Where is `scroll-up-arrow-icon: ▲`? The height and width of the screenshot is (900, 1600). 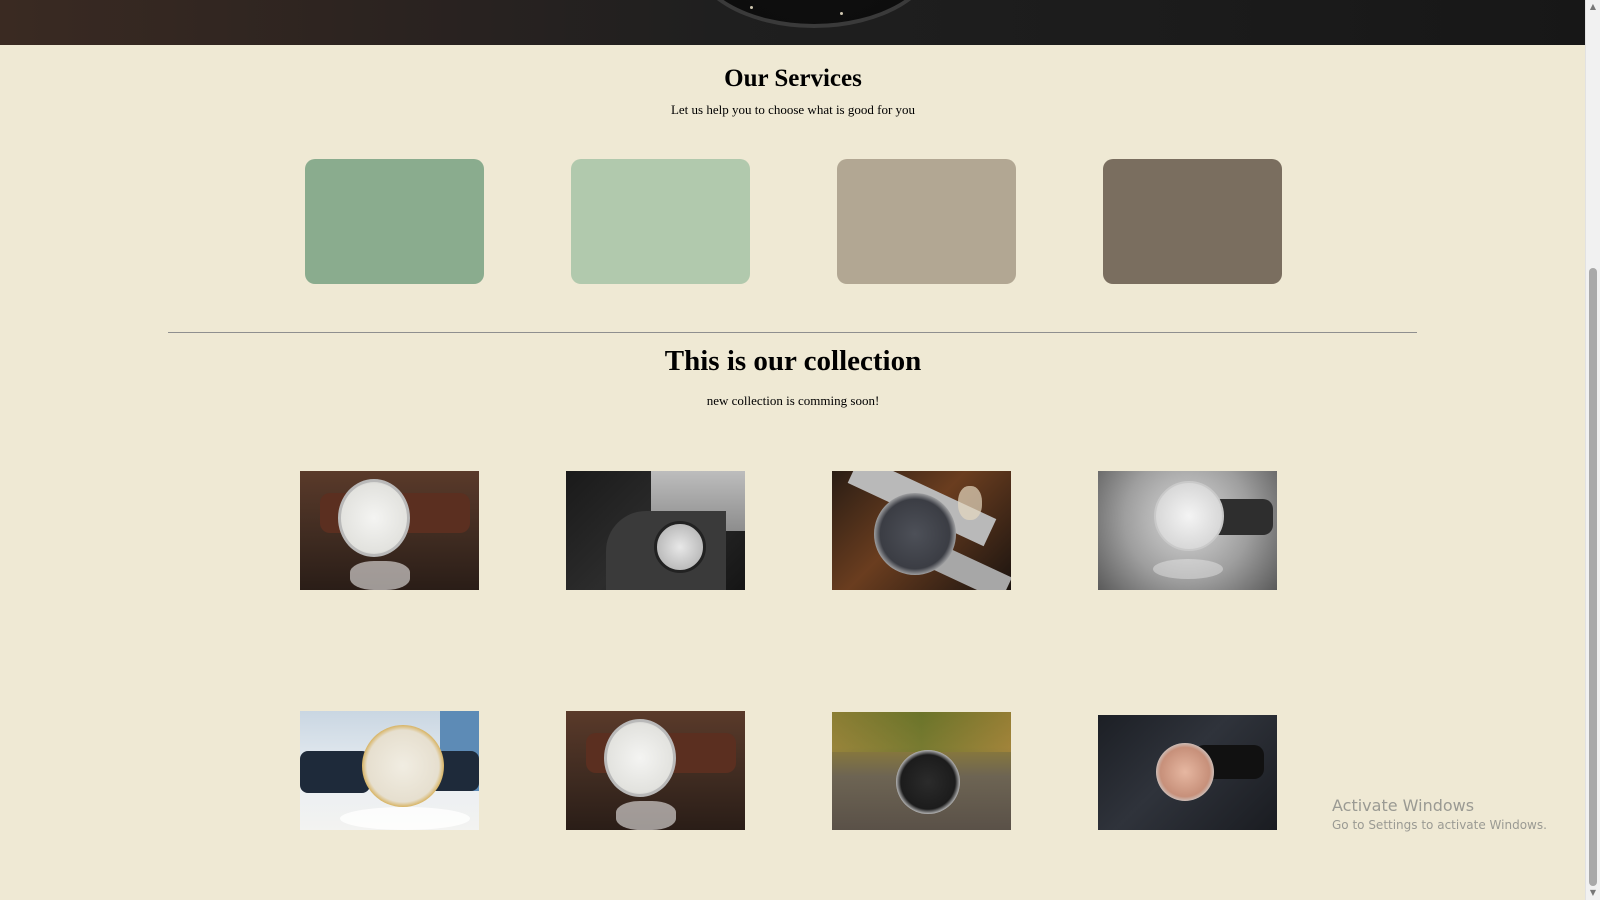
scroll-up-arrow-icon: ▲ is located at coordinates (1593, 7).